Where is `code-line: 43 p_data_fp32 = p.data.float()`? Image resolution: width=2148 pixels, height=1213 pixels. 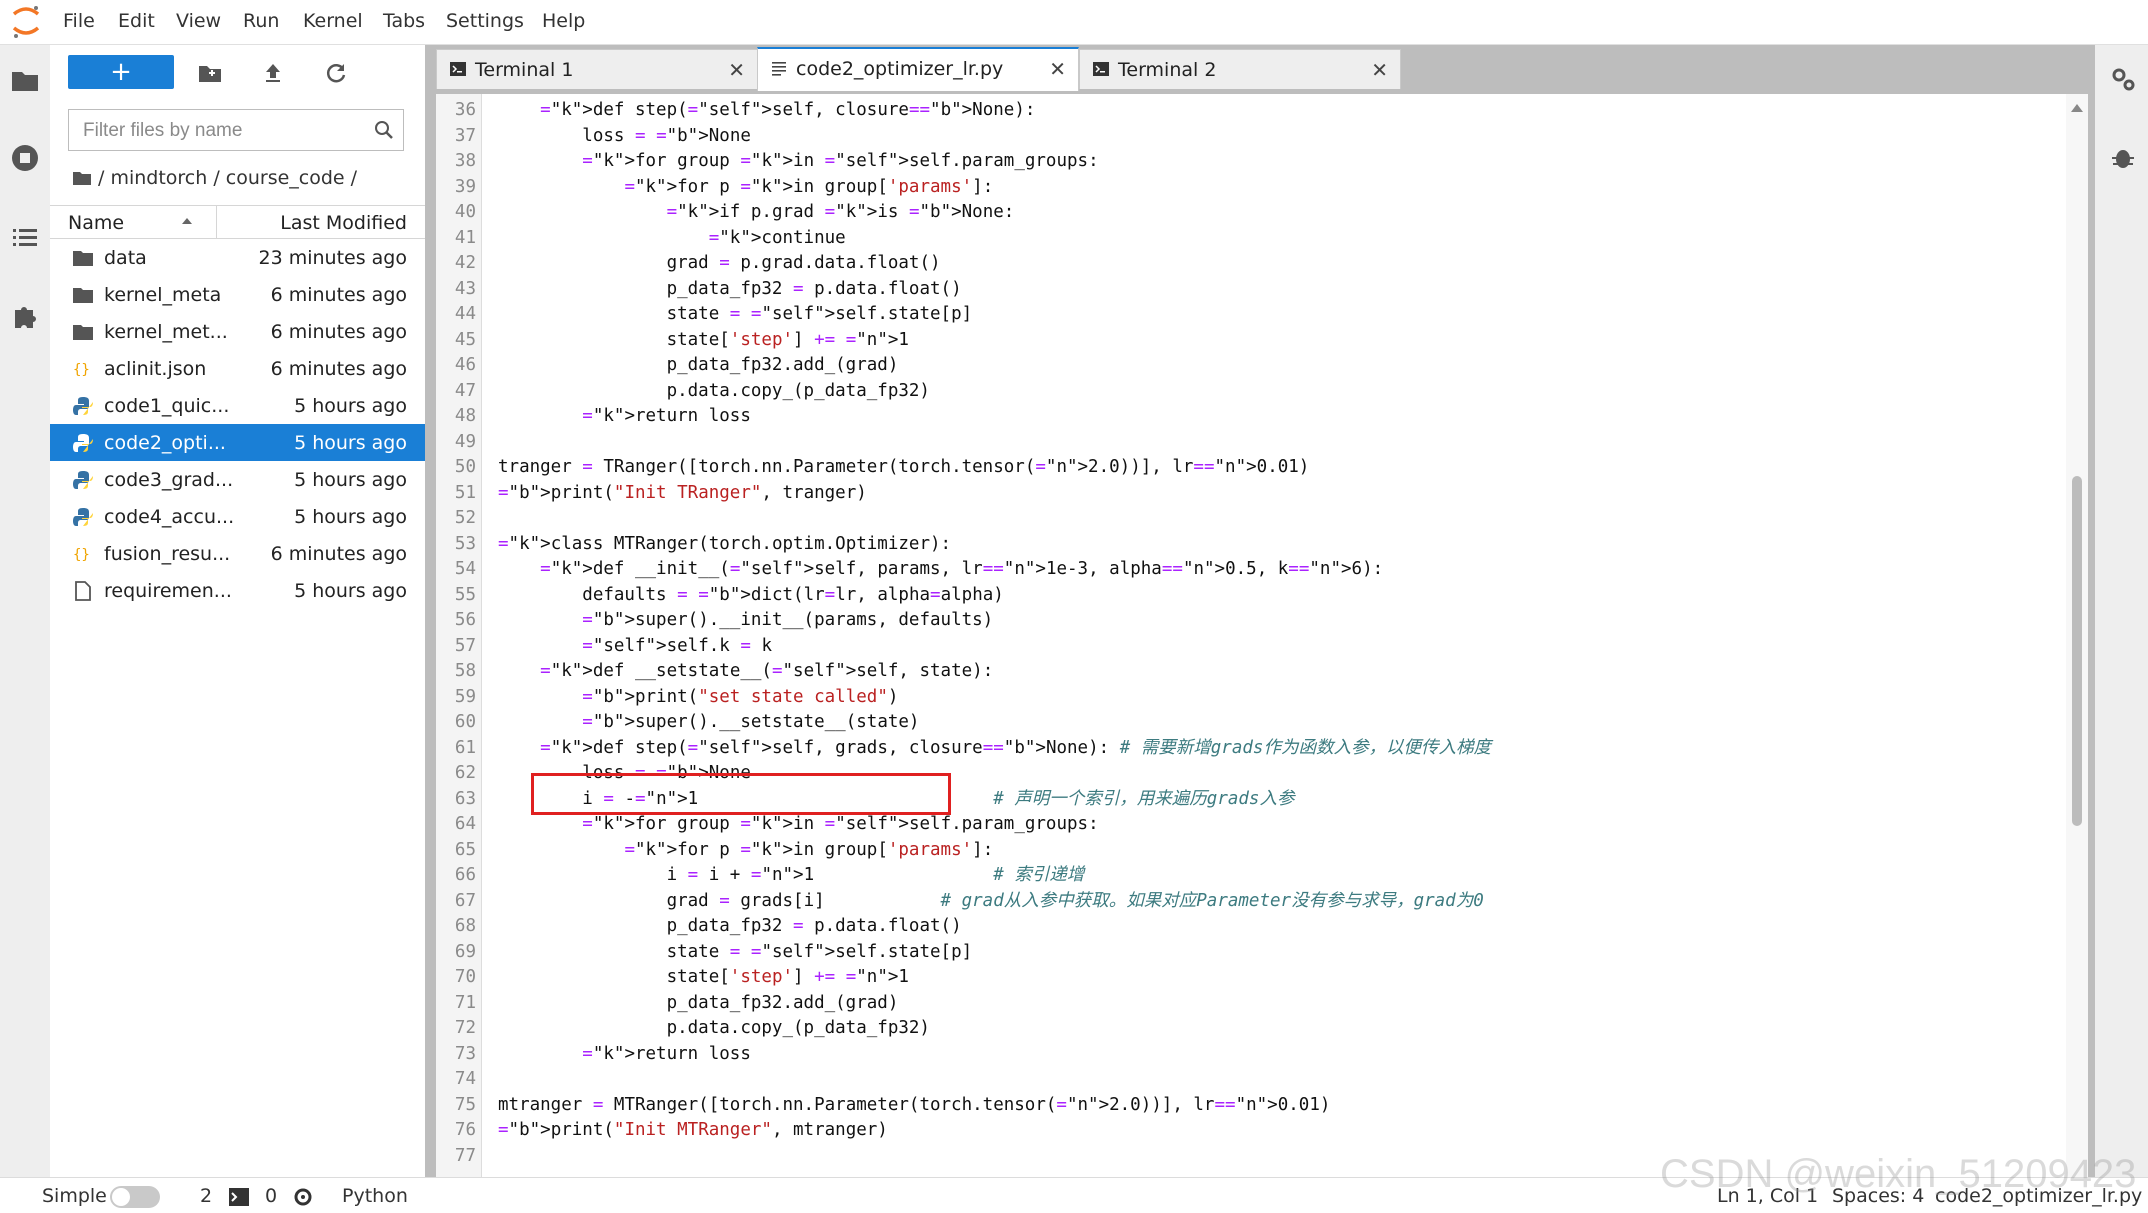 code-line: 43 p_data_fp32 = p.data.float() is located at coordinates (1236, 290).